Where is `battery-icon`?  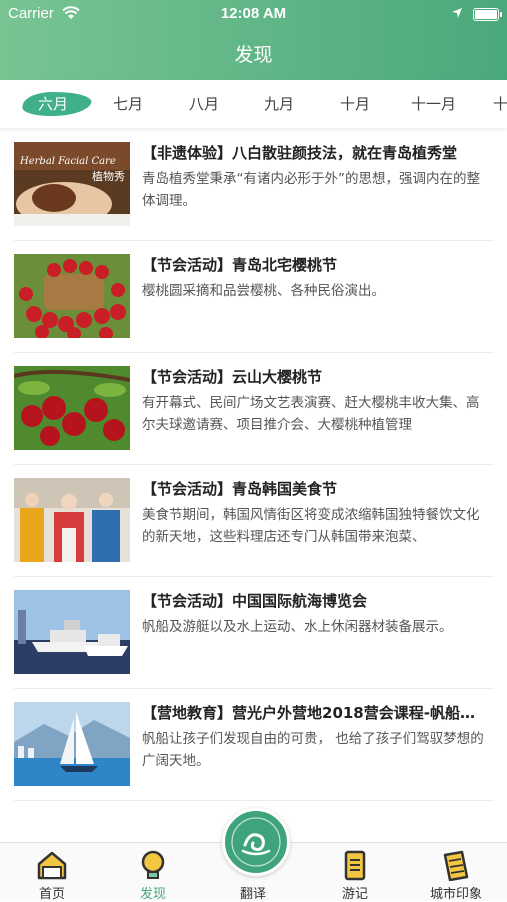
battery-icon is located at coordinates (487, 14).